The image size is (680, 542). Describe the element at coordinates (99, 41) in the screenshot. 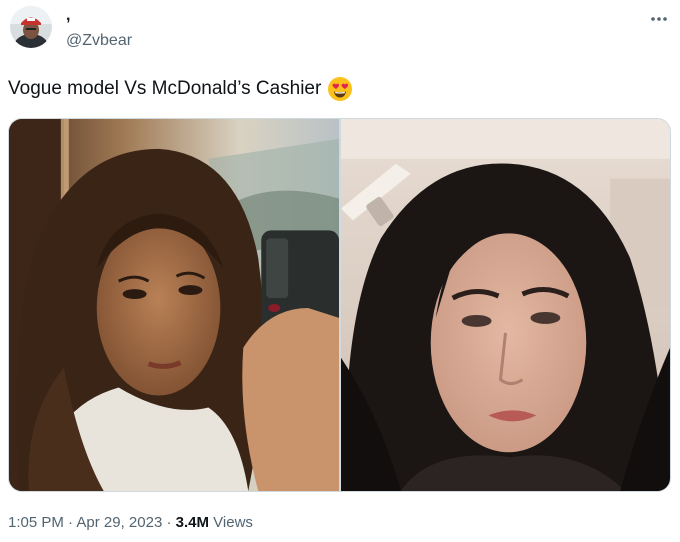

I see `author-handle: @Zvbear` at that location.